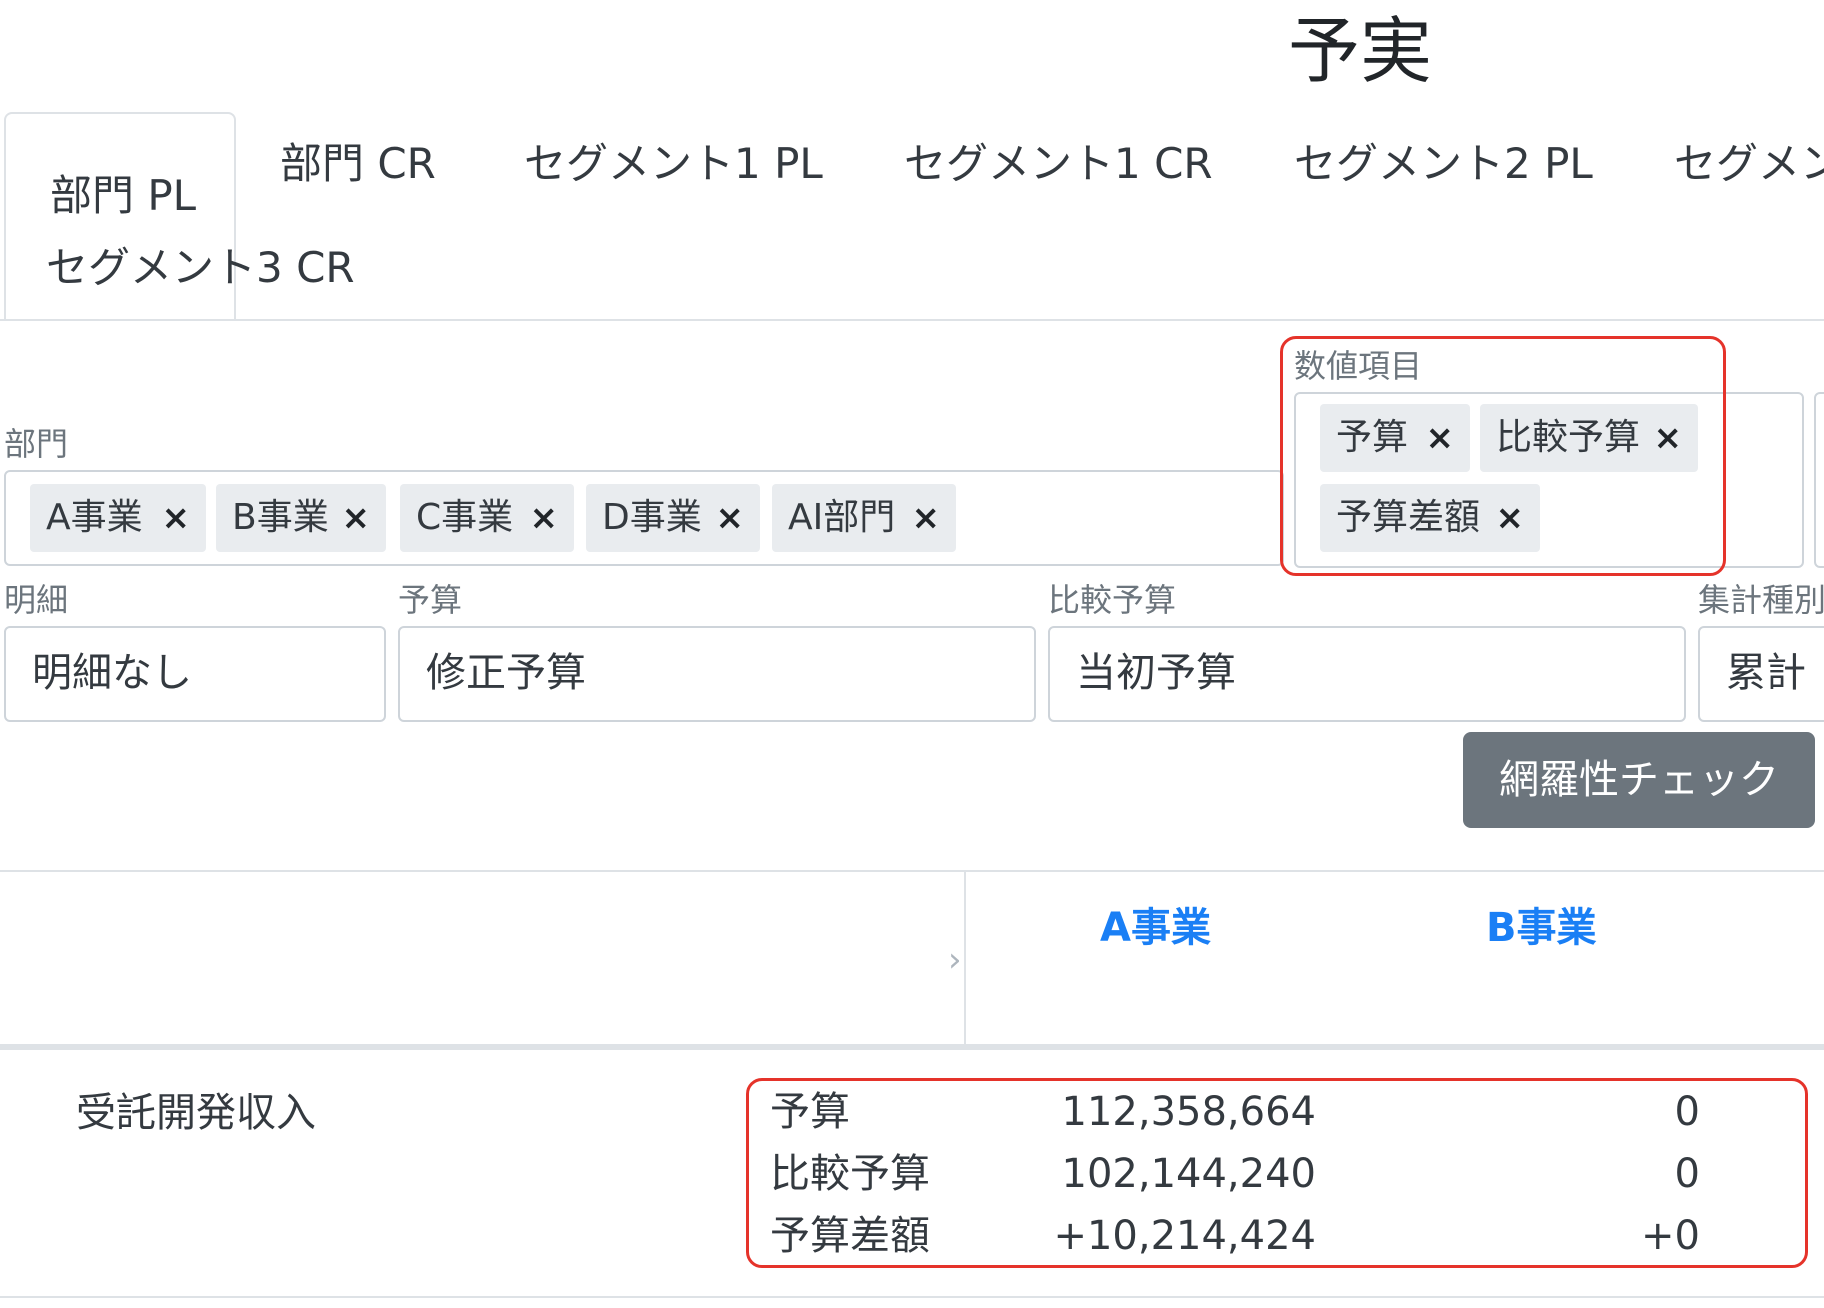 The height and width of the screenshot is (1308, 1824). Describe the element at coordinates (717, 674) in the screenshot. I see `budget-select: 修正予算` at that location.